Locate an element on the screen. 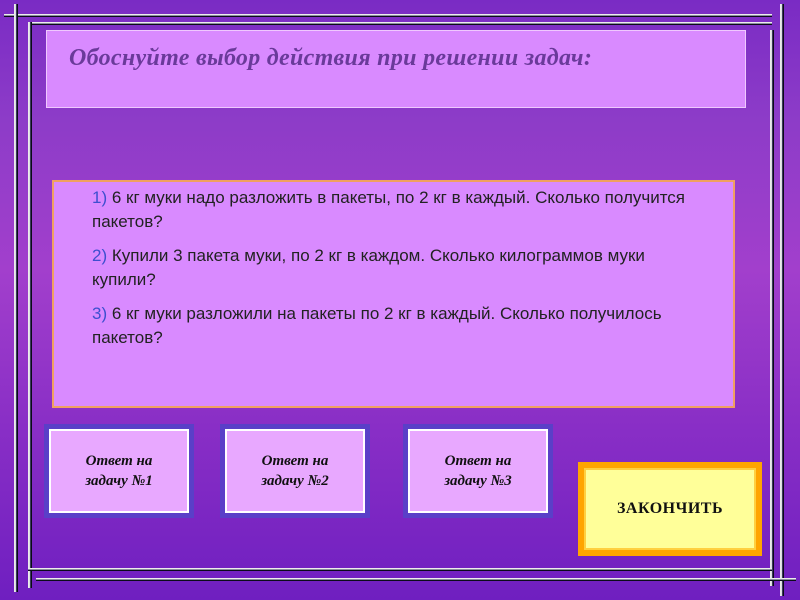 The image size is (800, 600). answer-task-2-button: Ответ на задачу №2 is located at coordinates (295, 471).